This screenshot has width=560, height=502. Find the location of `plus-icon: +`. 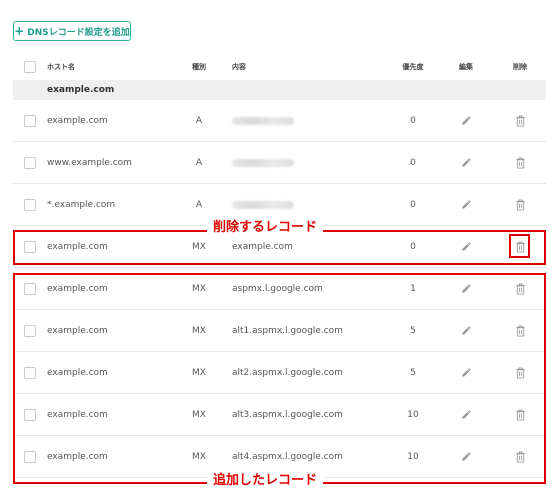

plus-icon: + is located at coordinates (19, 31).